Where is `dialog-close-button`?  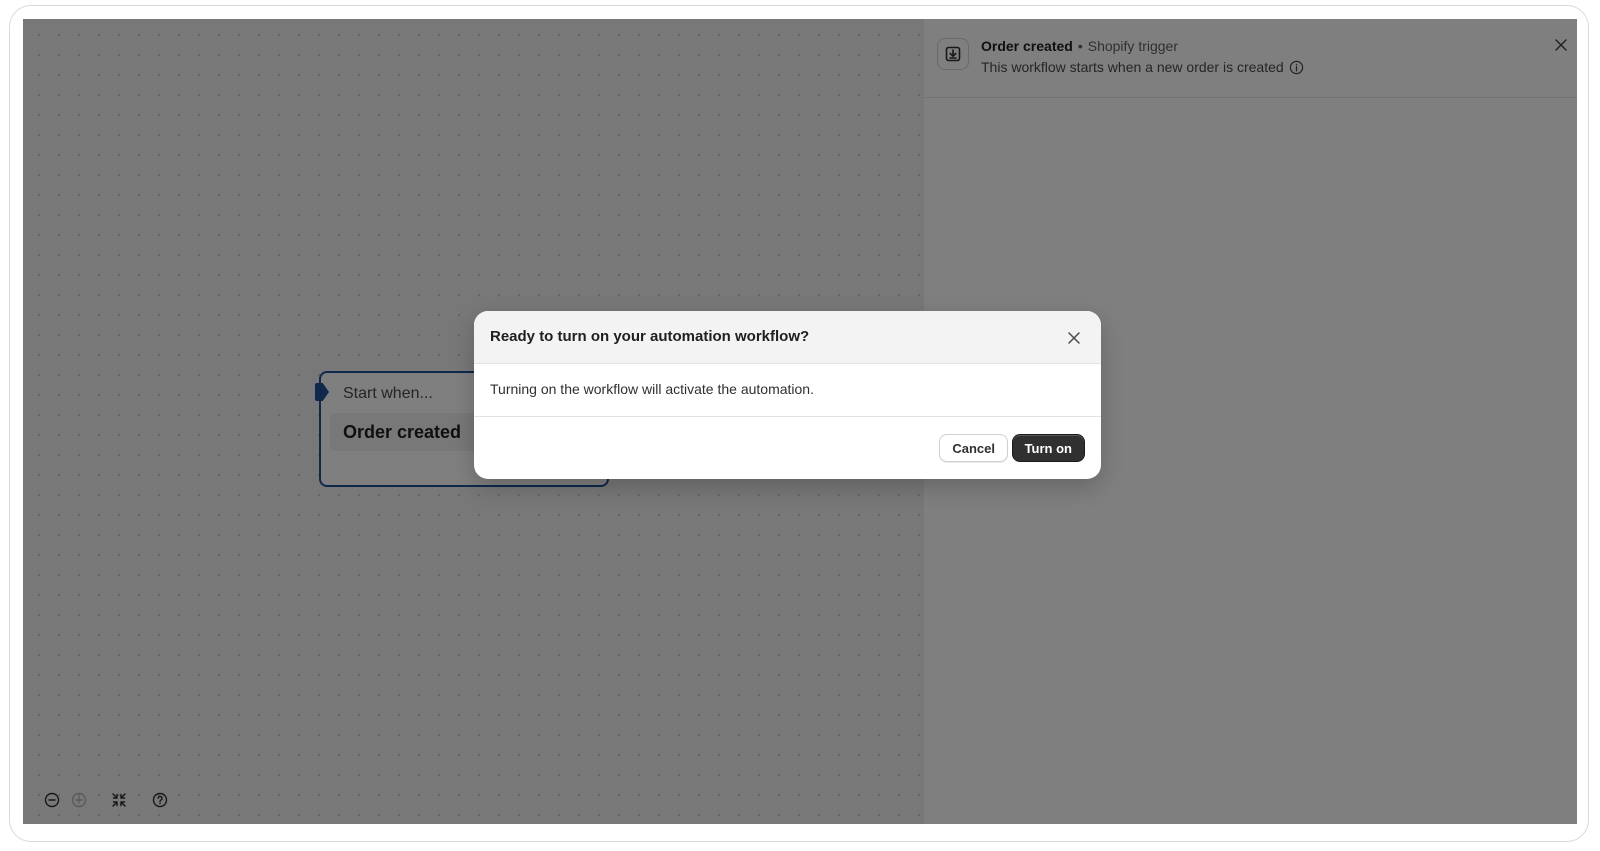 dialog-close-button is located at coordinates (1074, 338).